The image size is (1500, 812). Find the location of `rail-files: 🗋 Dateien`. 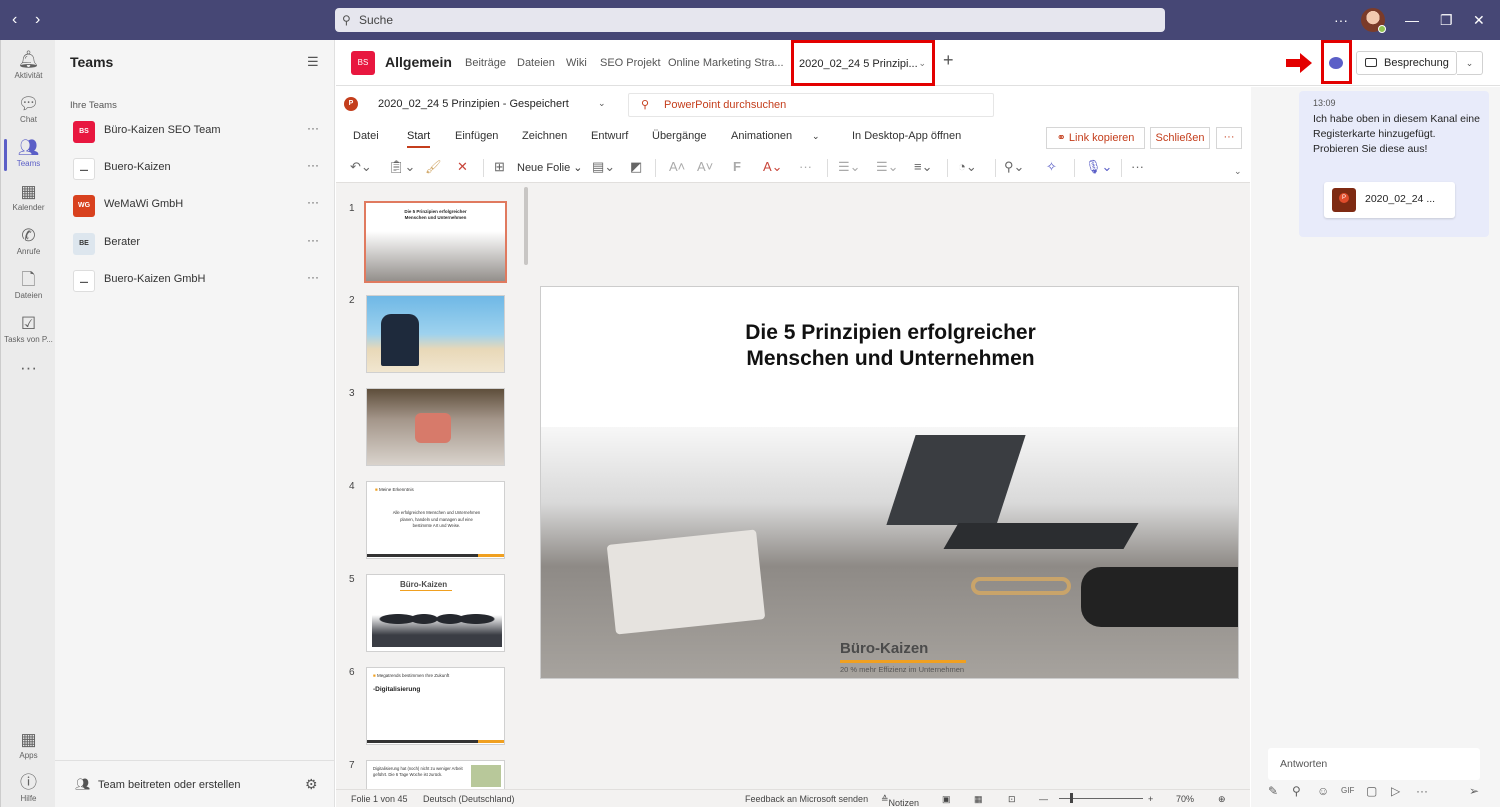

rail-files: 🗋 Dateien is located at coordinates (28, 287).